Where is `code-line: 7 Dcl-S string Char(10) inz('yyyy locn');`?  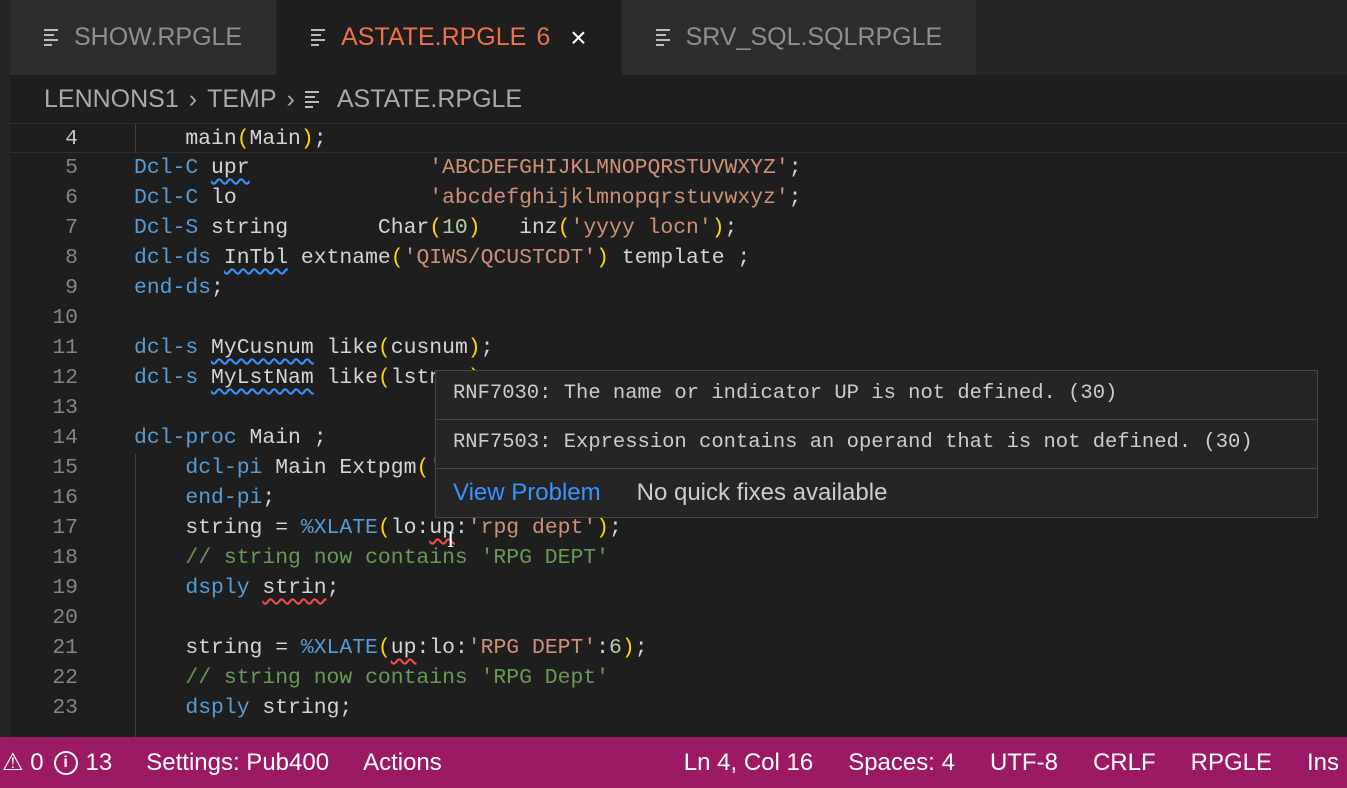 code-line: 7 Dcl-S string Char(10) inz('yyyy locn'); is located at coordinates (678, 228).